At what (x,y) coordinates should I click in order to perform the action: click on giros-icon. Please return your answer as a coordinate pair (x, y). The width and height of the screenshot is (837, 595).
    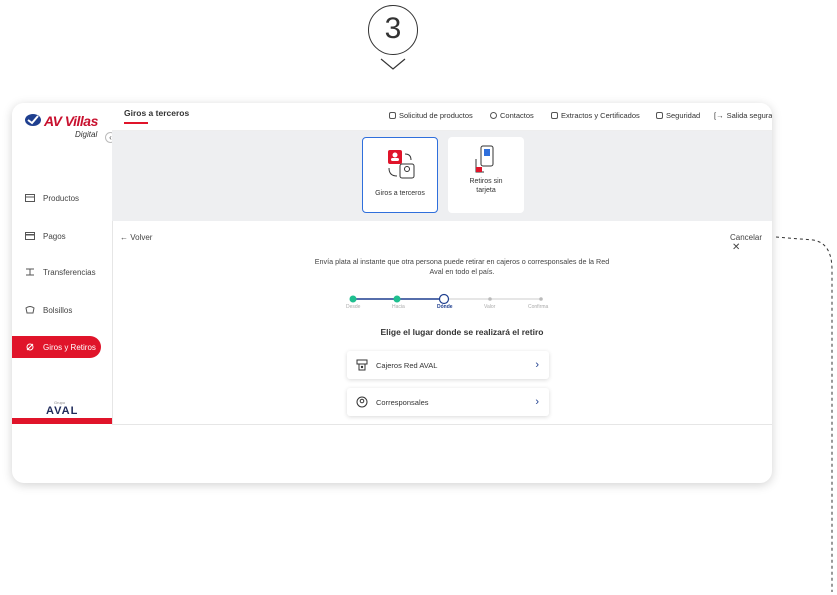
    Looking at the image, I should click on (30, 347).